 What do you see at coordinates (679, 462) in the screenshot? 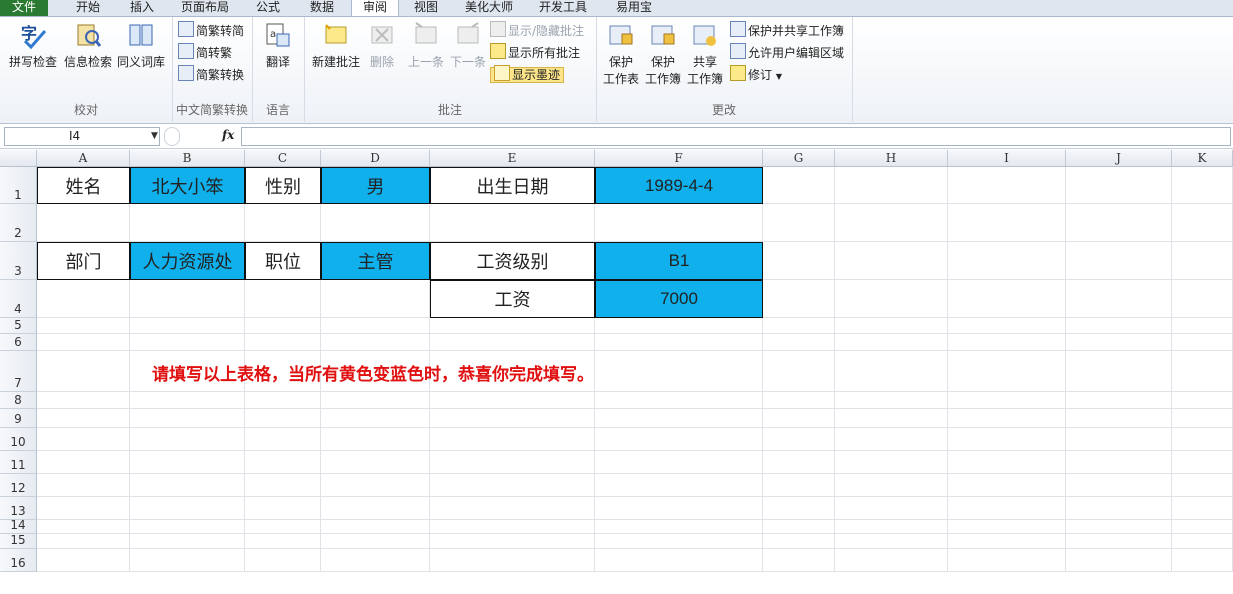
I see `cell-f11` at bounding box center [679, 462].